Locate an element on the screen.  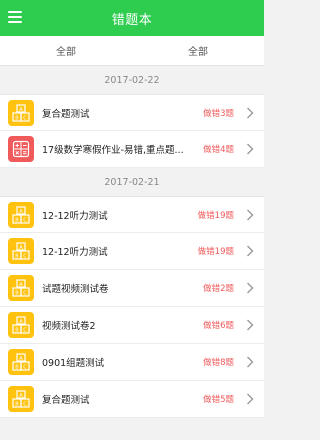
wrong-count: 做错6题 is located at coordinates (218, 326).